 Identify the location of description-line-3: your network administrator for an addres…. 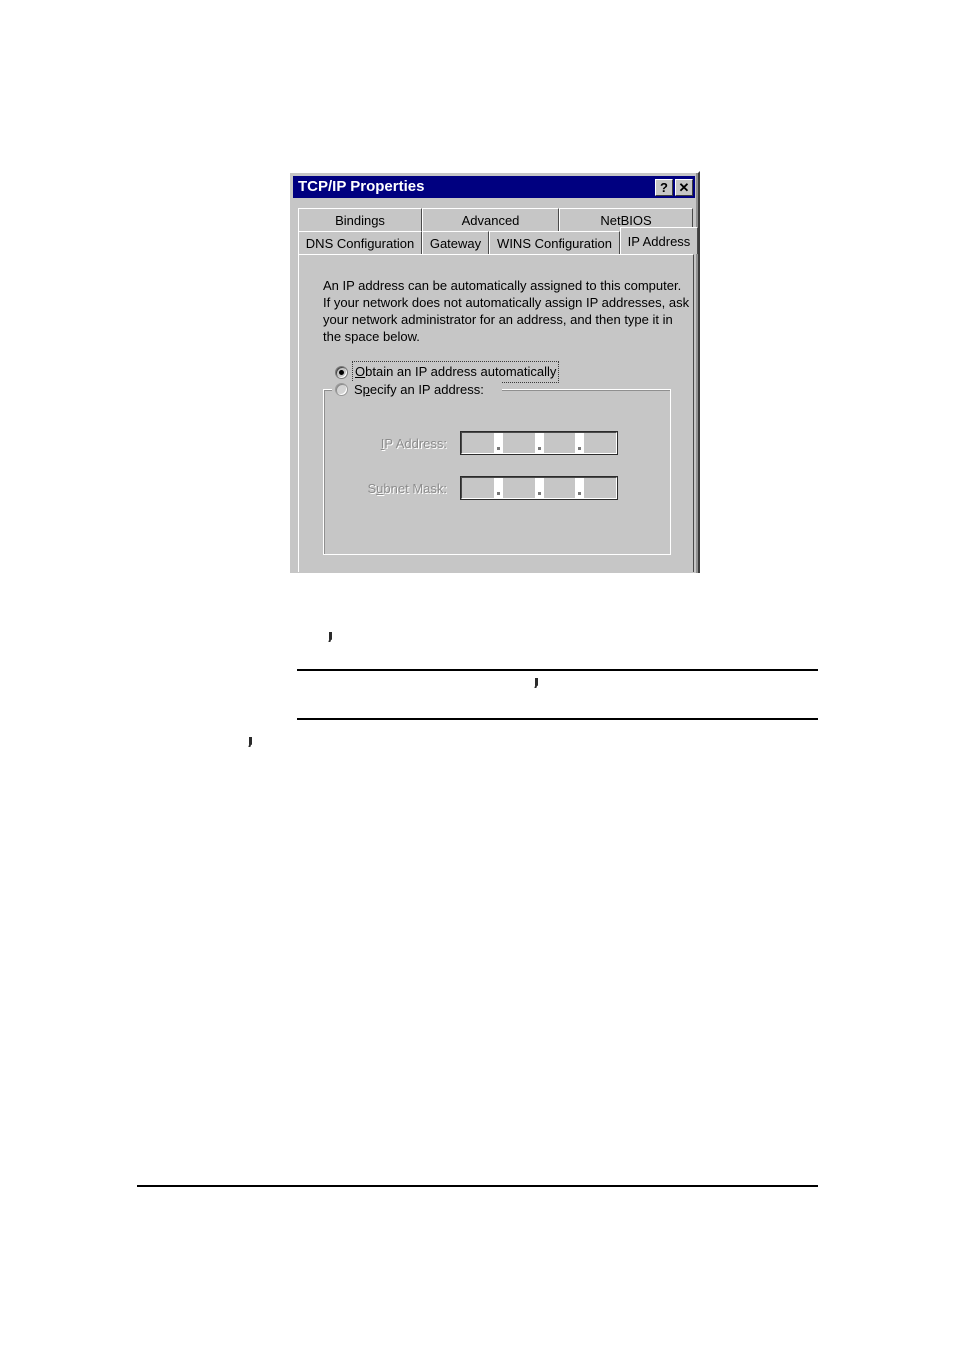
(498, 319).